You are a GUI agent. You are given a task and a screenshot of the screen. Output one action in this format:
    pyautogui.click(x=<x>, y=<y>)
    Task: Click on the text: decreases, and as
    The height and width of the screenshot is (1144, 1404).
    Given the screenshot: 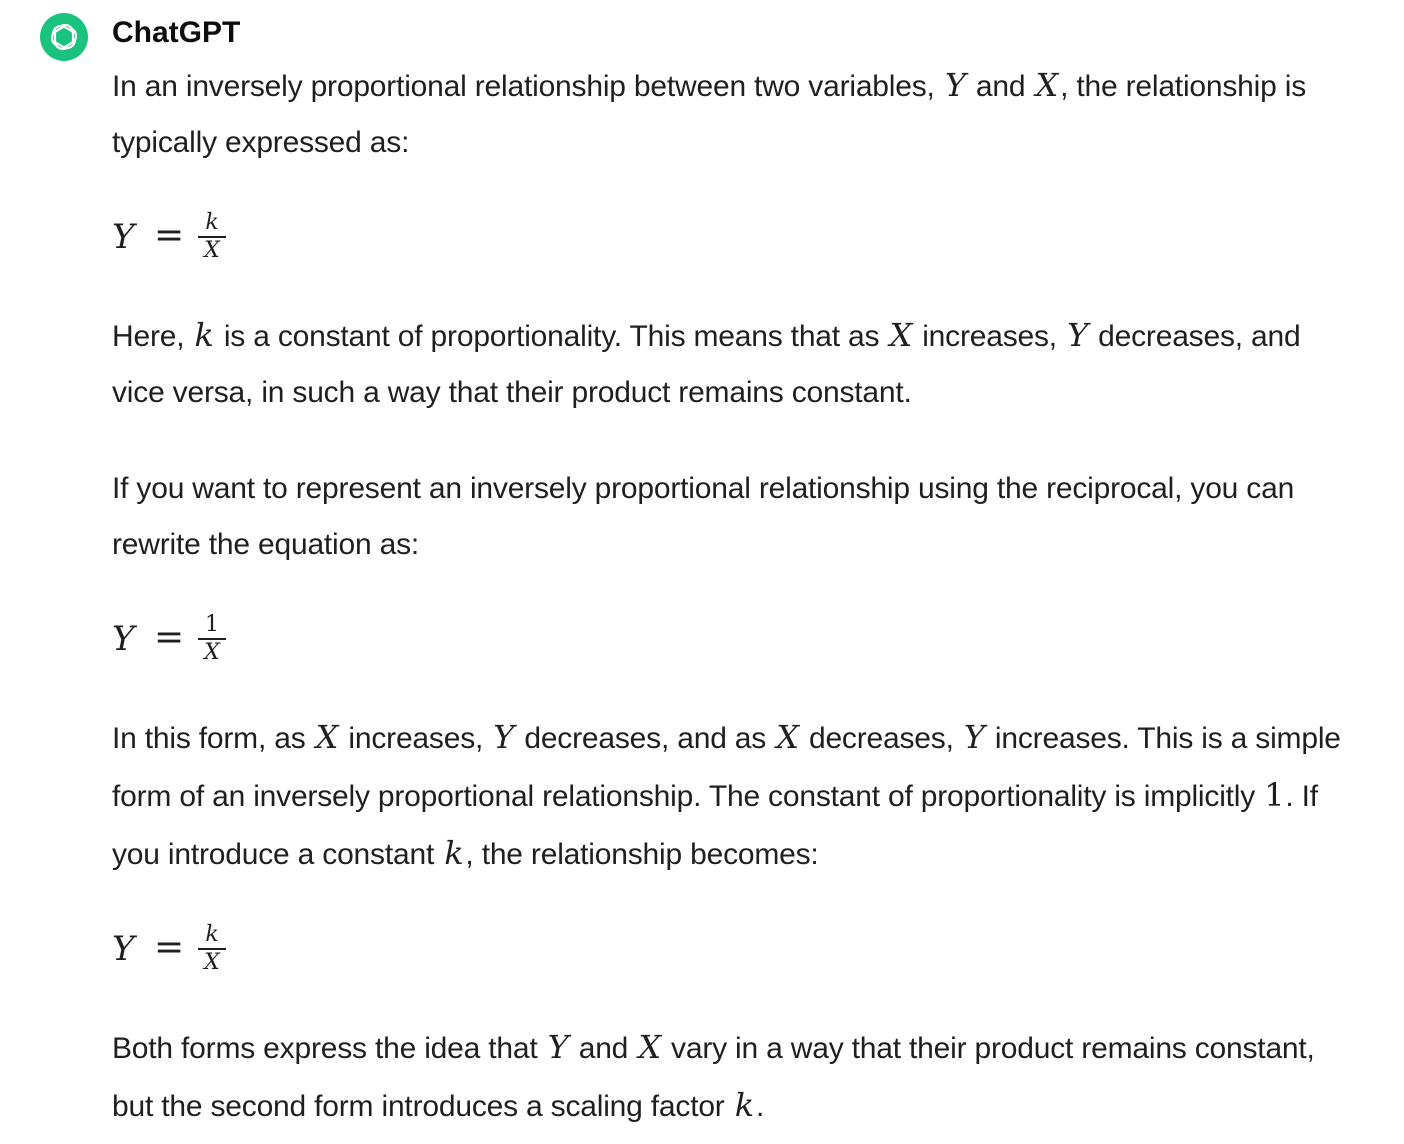 What is the action you would take?
    pyautogui.click(x=645, y=738)
    